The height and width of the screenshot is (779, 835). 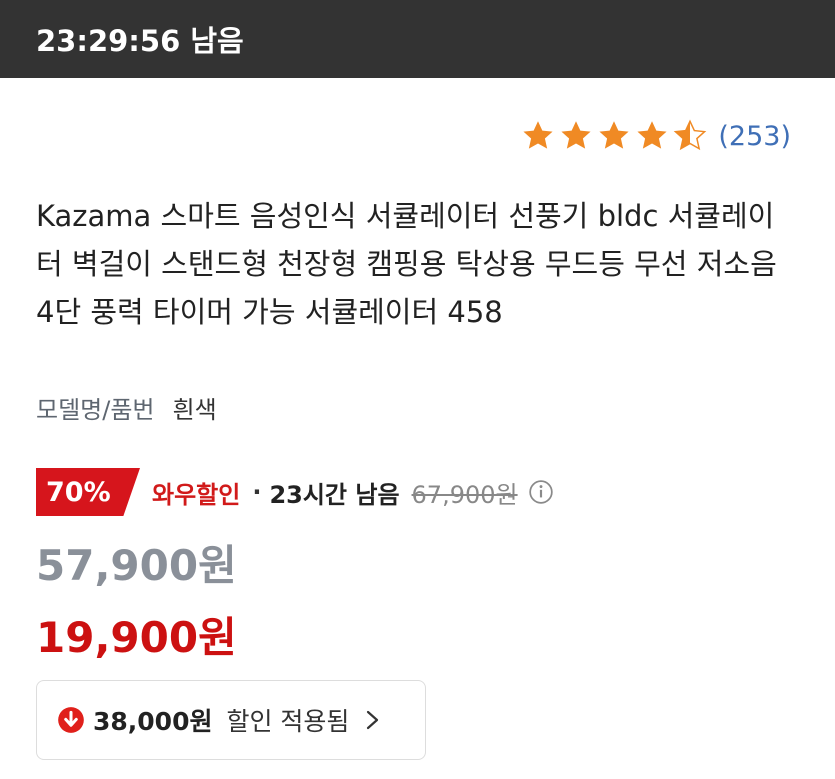 I want to click on discount-badge: 70%, so click(x=88, y=492).